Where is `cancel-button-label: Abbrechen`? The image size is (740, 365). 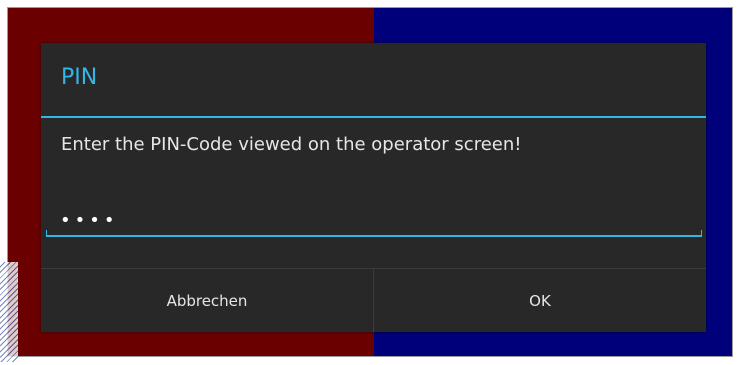
cancel-button-label: Abbrechen is located at coordinates (207, 300).